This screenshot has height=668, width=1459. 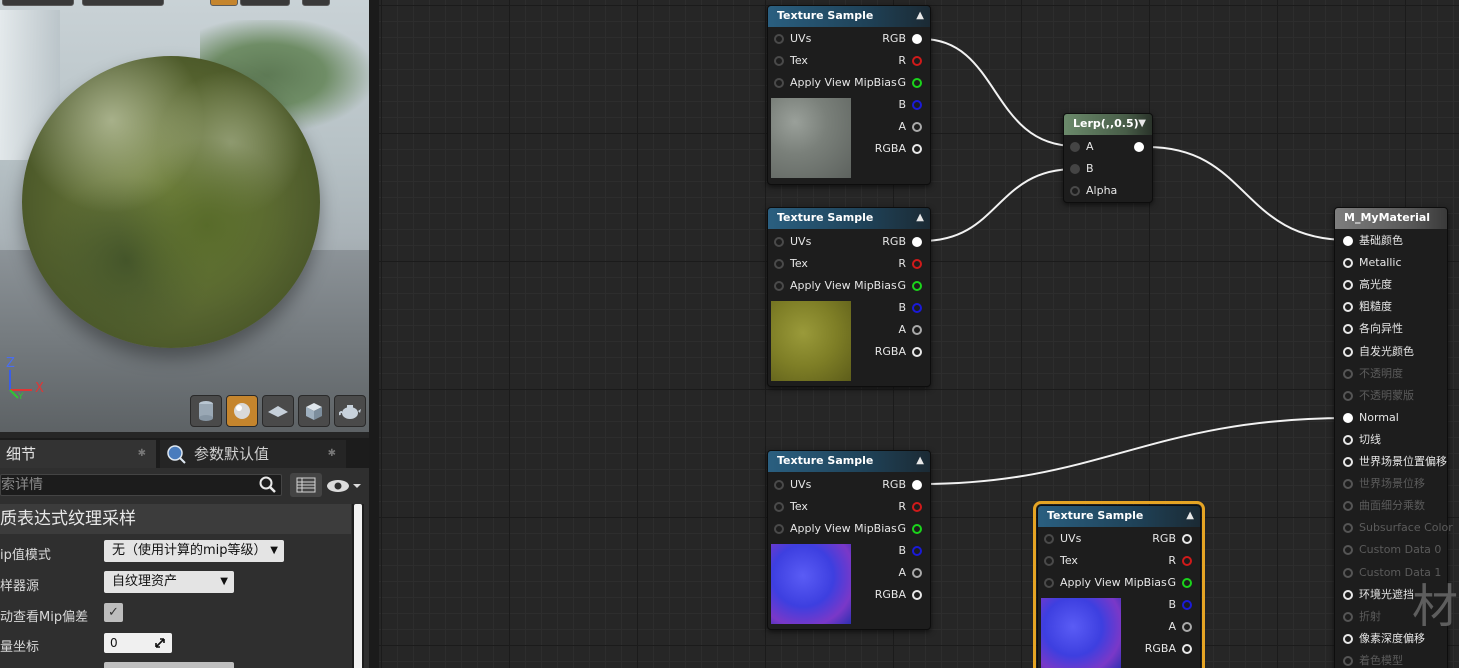 I want to click on property-matrix-button, so click(x=306, y=485).